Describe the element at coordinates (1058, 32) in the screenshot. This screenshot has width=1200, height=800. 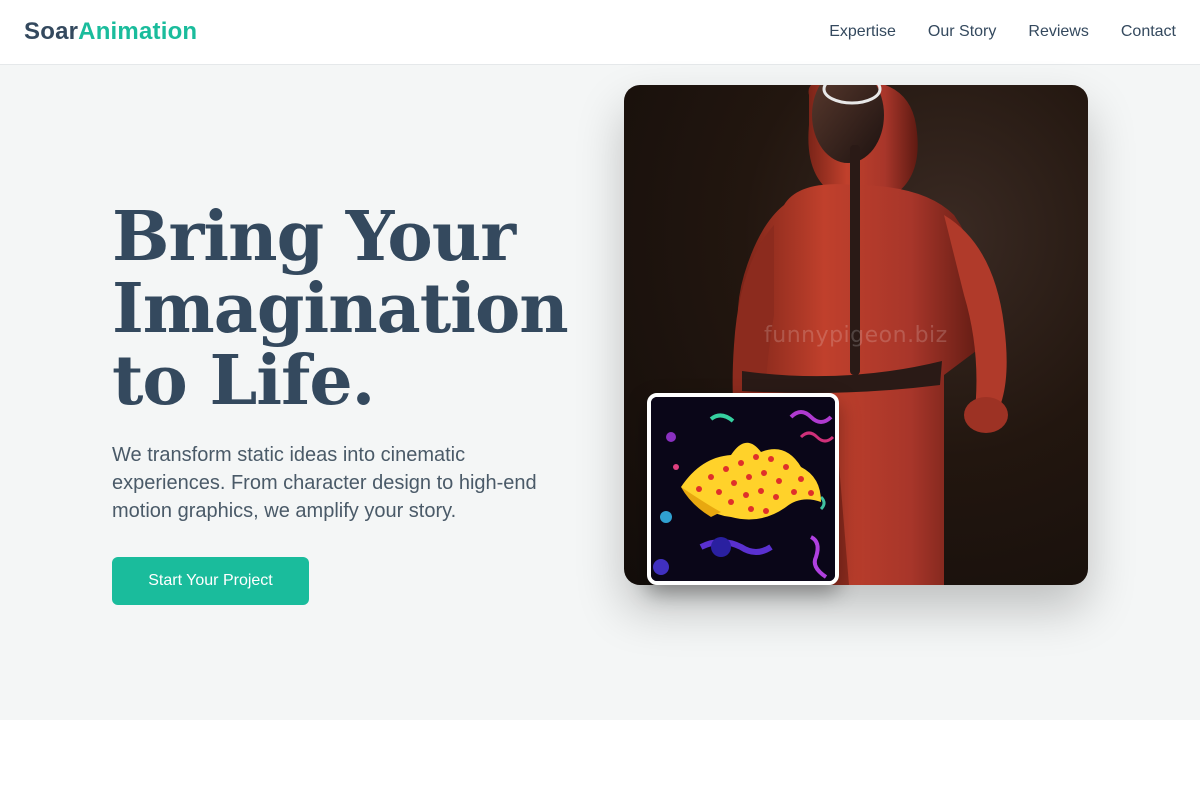
I see `nav-link-reviews: Reviews` at that location.